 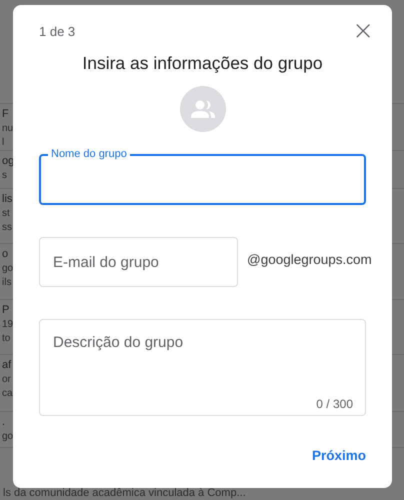 What do you see at coordinates (8, 129) in the screenshot?
I see `list-text: nu` at bounding box center [8, 129].